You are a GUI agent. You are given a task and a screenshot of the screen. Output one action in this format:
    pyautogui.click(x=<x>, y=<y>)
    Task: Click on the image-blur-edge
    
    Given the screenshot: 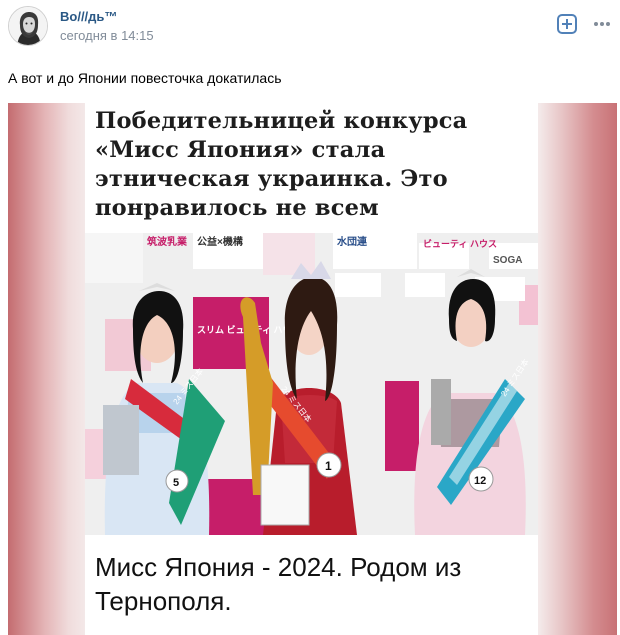 What is the action you would take?
    pyautogui.click(x=578, y=369)
    